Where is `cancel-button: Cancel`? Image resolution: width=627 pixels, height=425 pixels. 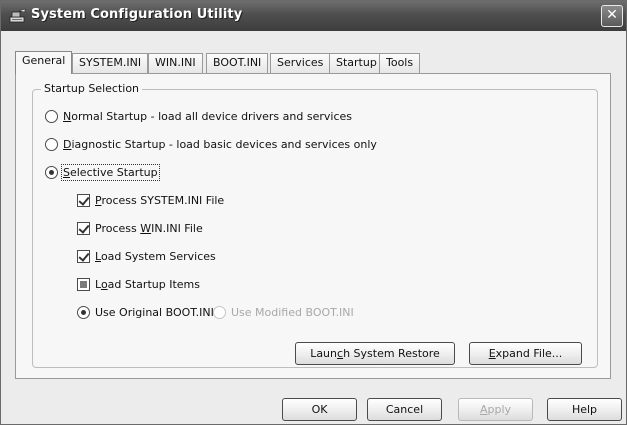
cancel-button: Cancel is located at coordinates (404, 409).